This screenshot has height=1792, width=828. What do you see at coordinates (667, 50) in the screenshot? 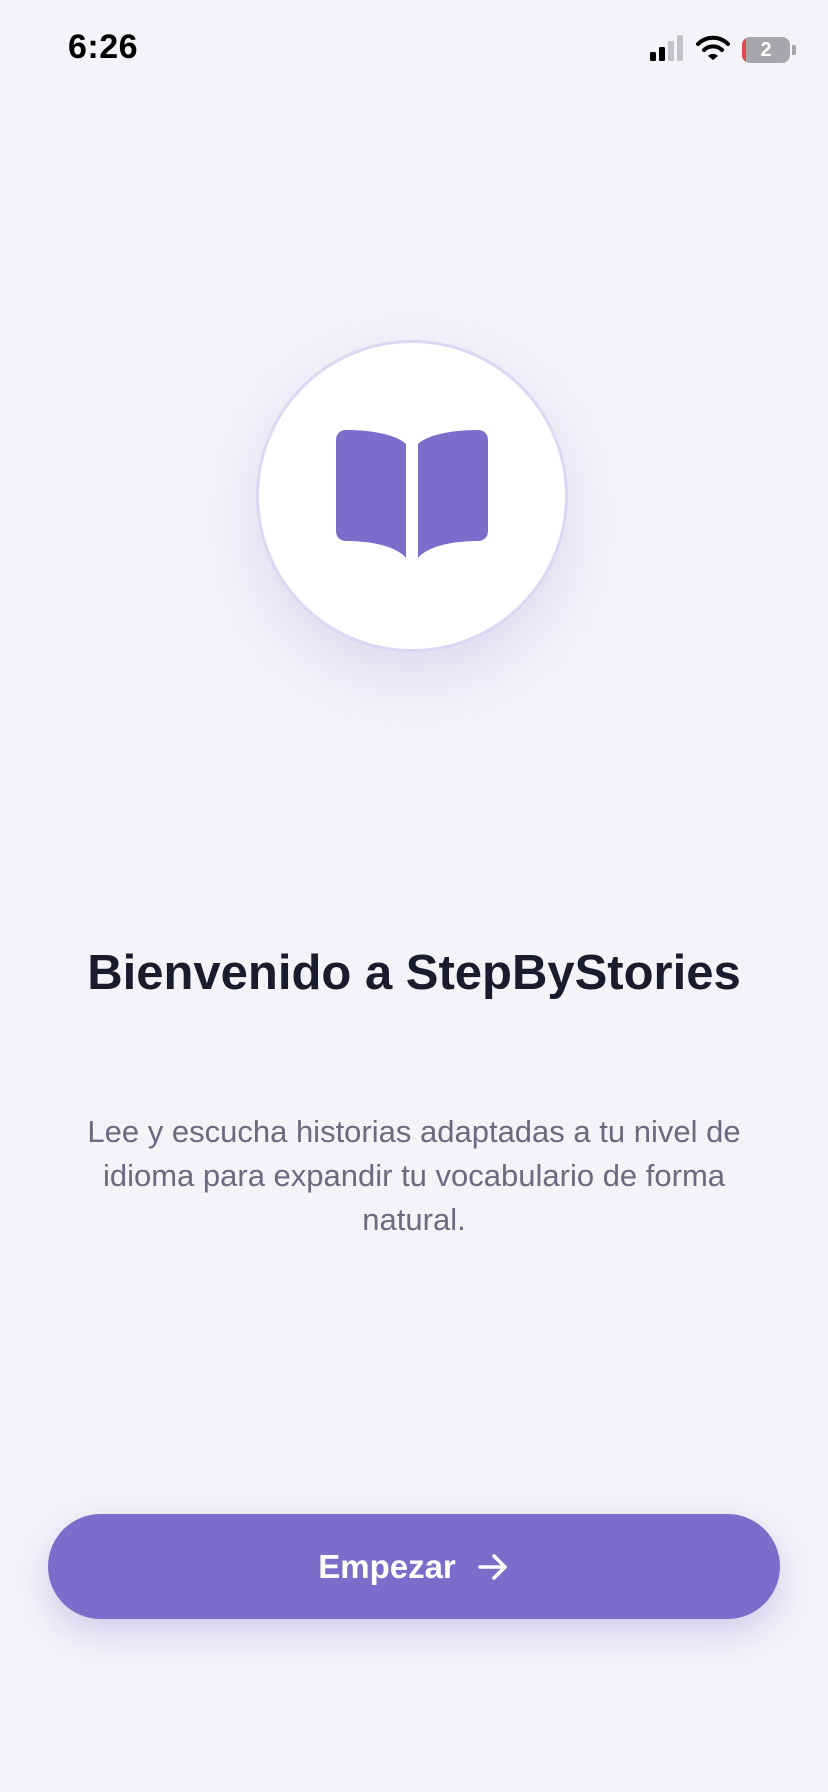
I see `cellular-signal-icon` at bounding box center [667, 50].